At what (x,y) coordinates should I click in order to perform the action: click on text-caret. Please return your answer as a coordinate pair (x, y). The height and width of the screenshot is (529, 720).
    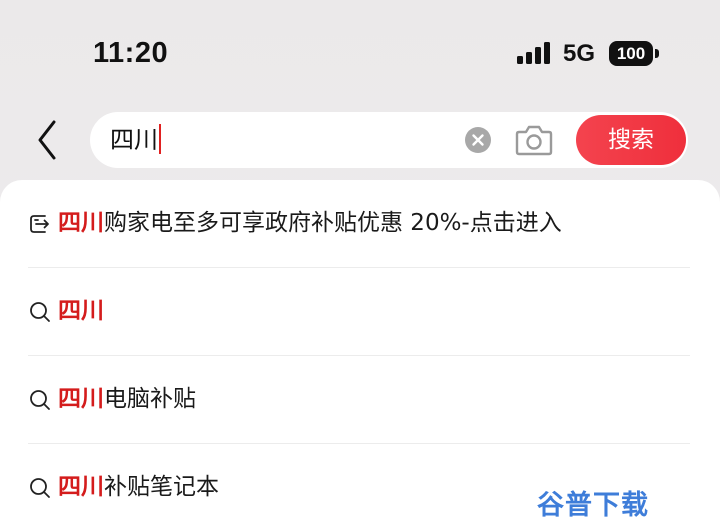
    Looking at the image, I should click on (160, 139).